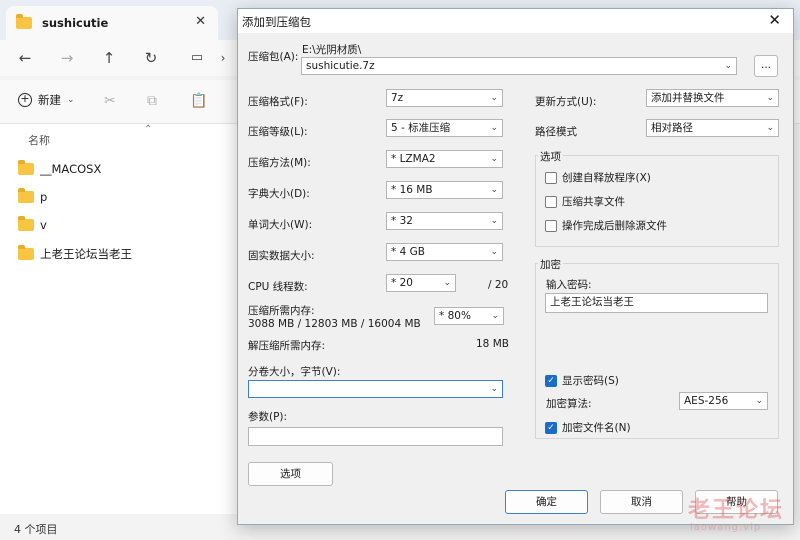 The width and height of the screenshot is (800, 540). Describe the element at coordinates (706, 401) in the screenshot. I see `enc-method-value: AES-256` at that location.